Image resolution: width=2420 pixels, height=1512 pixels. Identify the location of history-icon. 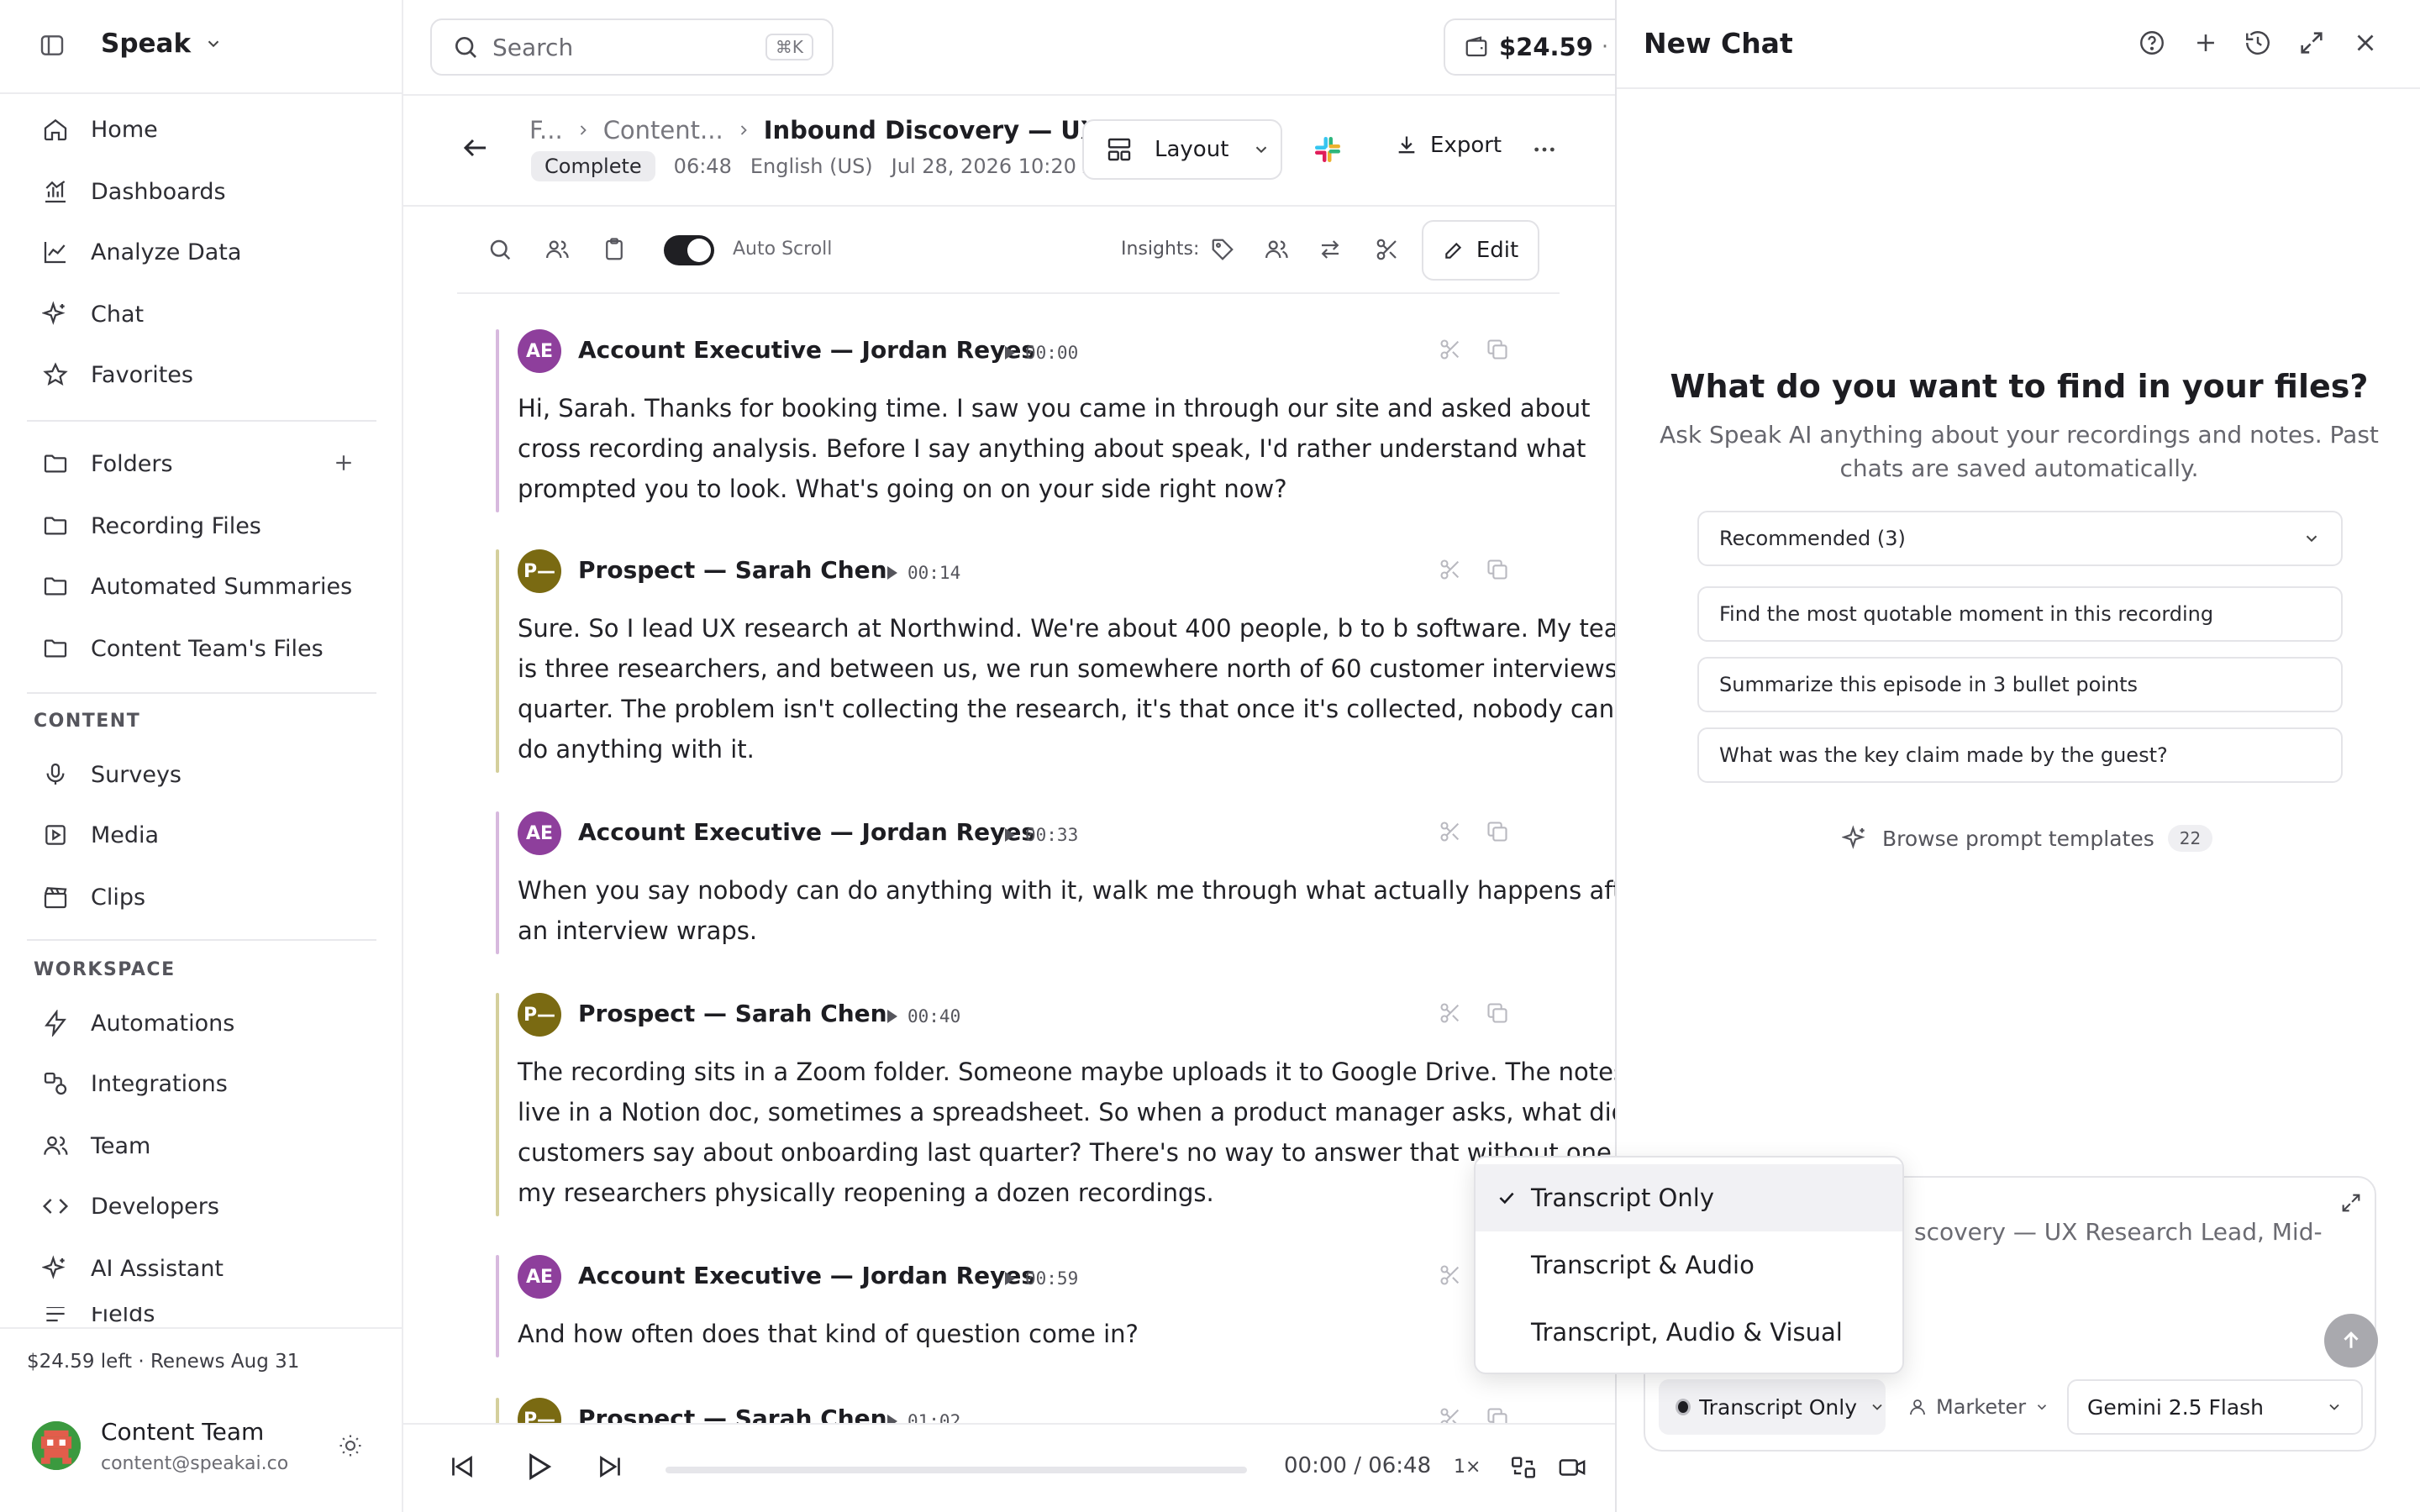
(2258, 43).